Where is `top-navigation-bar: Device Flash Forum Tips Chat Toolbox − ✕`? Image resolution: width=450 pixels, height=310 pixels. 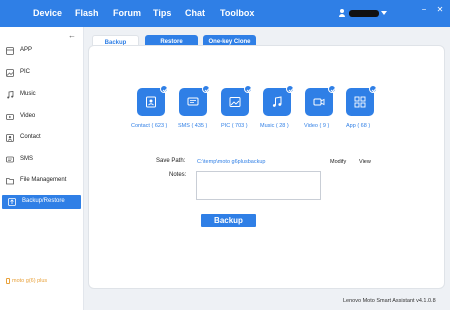
top-navigation-bar: Device Flash Forum Tips Chat Toolbox − ✕ is located at coordinates (225, 13).